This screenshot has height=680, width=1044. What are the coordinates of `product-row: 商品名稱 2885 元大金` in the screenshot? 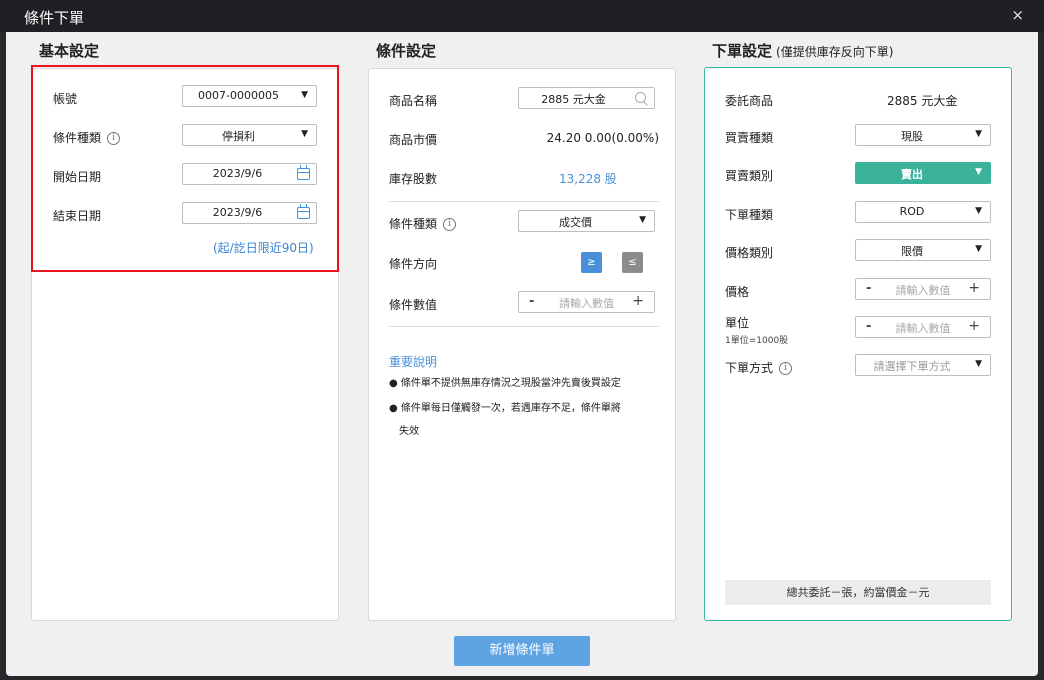 It's located at (522, 100).